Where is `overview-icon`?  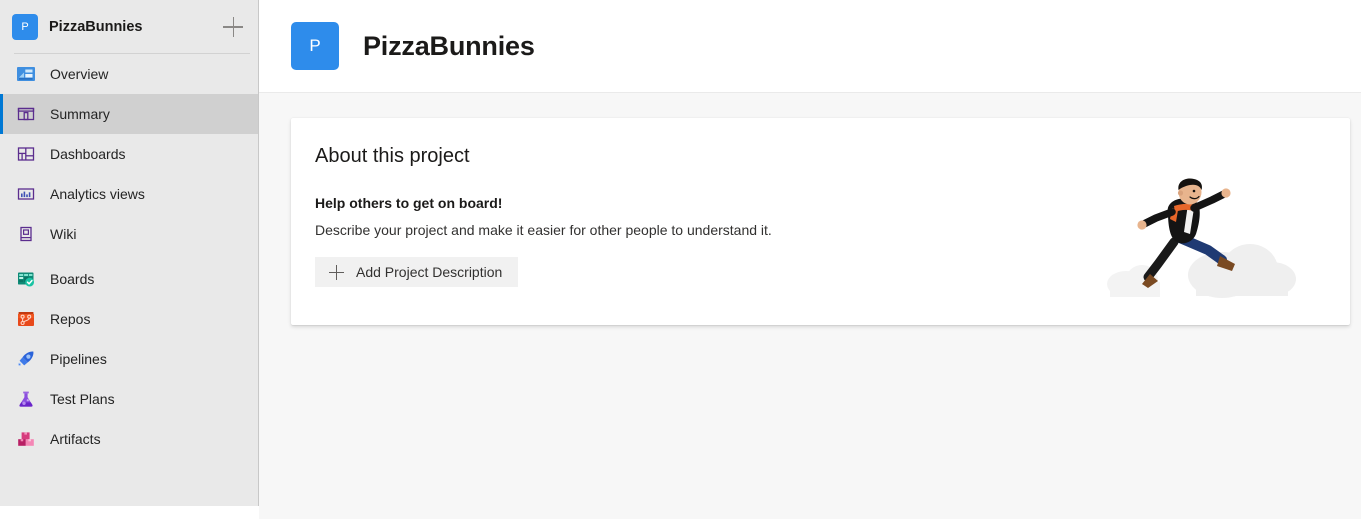
overview-icon is located at coordinates (26, 74).